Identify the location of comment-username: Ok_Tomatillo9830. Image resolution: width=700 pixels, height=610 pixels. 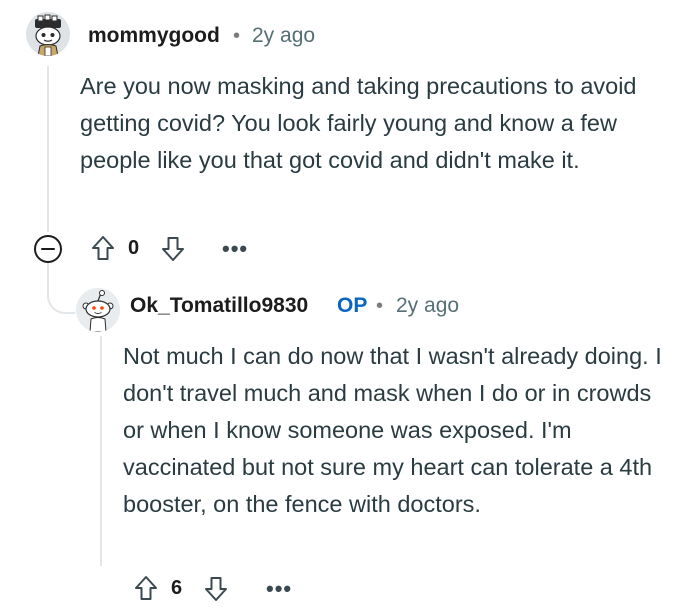
(219, 306).